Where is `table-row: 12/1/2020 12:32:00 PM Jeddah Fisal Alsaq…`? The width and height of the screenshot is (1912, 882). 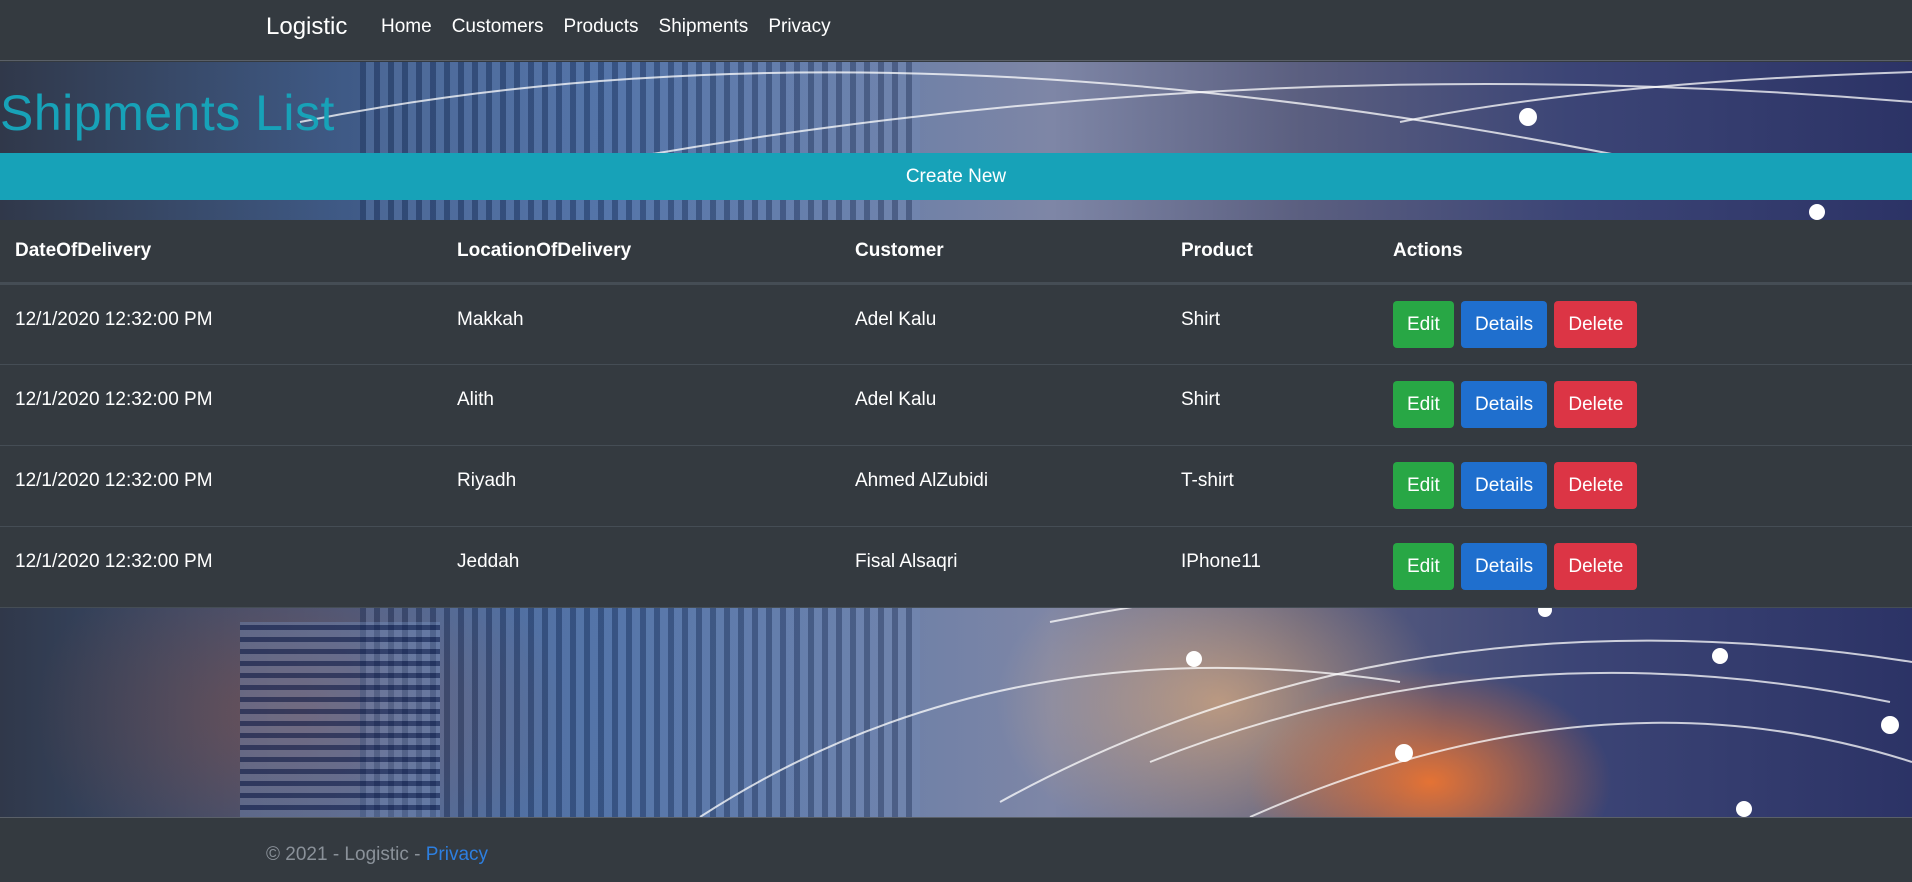
table-row: 12/1/2020 12:32:00 PM Jeddah Fisal Alsaq… is located at coordinates (956, 567).